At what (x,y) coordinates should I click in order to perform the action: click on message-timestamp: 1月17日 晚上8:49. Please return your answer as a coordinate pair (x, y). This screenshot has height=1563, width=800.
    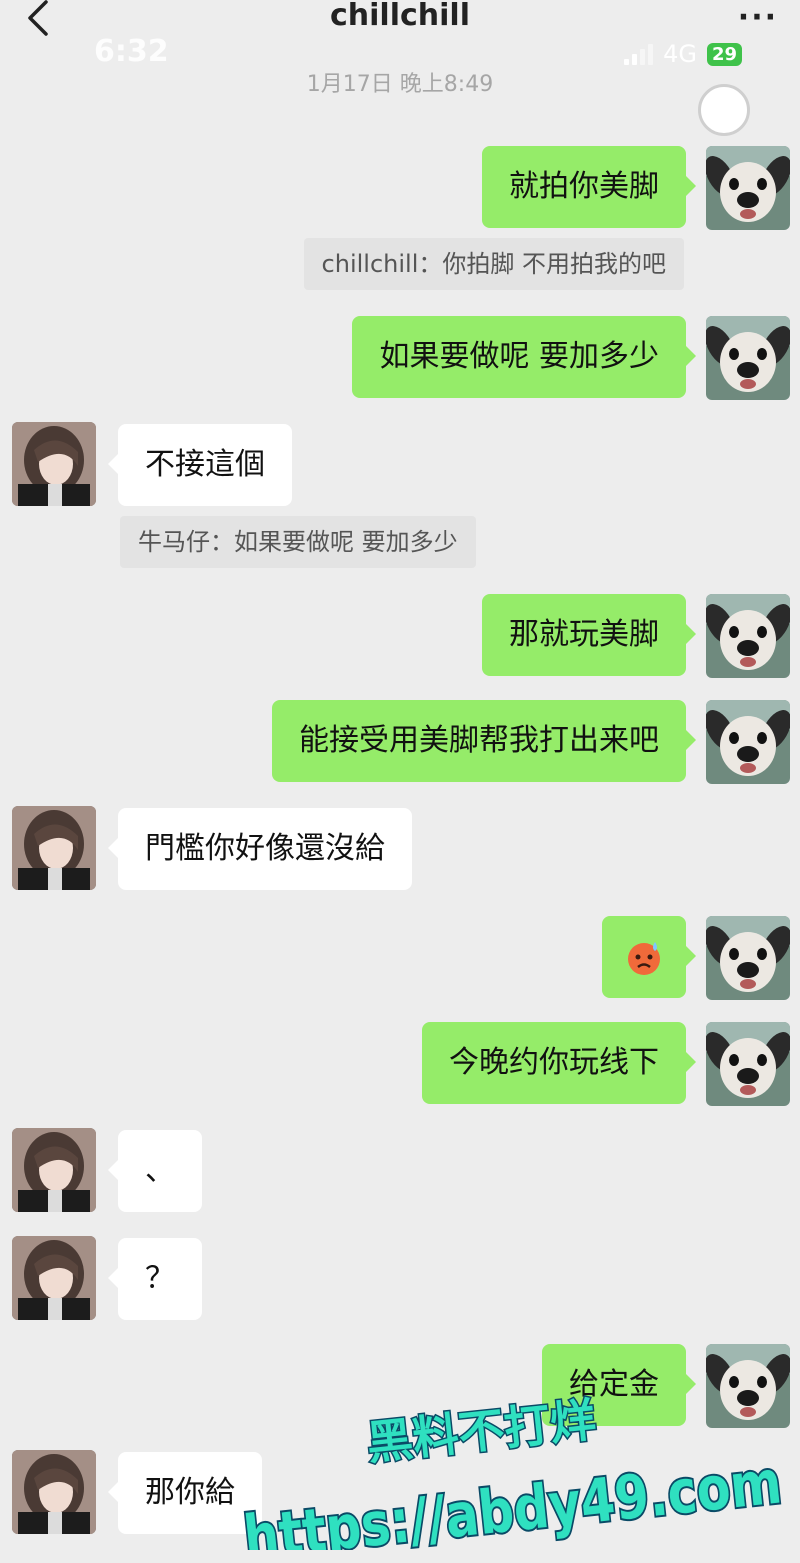
    Looking at the image, I should click on (400, 84).